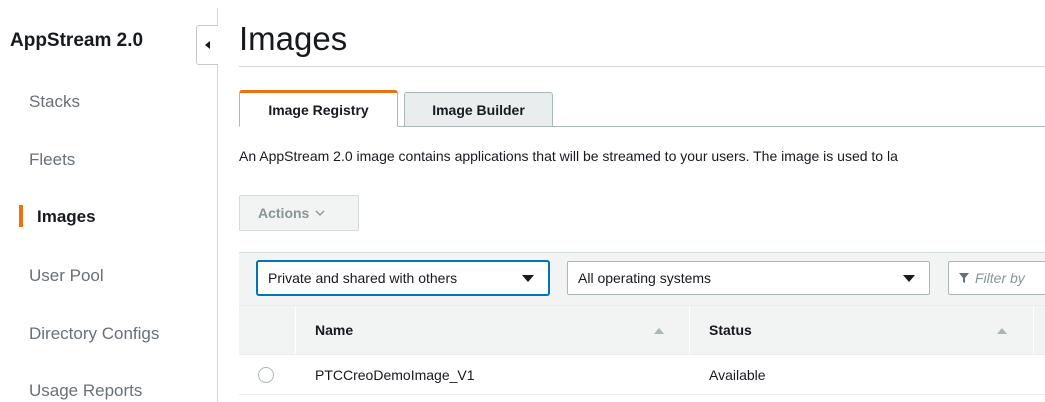 The height and width of the screenshot is (402, 1045). I want to click on sidebar-title: AppStream 2.0, so click(77, 40).